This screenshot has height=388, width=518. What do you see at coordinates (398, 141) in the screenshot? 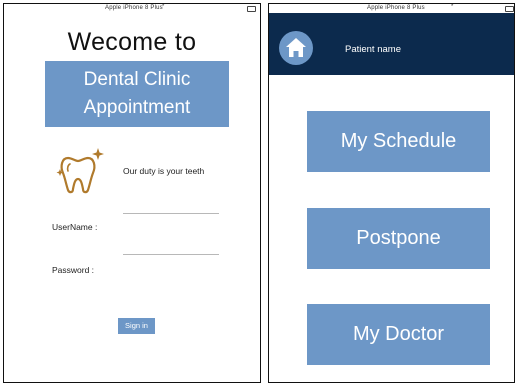
I see `my-schedule-button: My Schedule` at bounding box center [398, 141].